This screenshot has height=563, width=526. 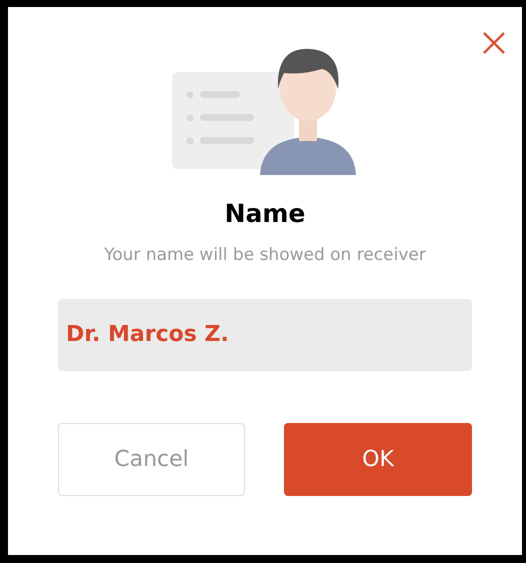 What do you see at coordinates (494, 43) in the screenshot?
I see `close-icon` at bounding box center [494, 43].